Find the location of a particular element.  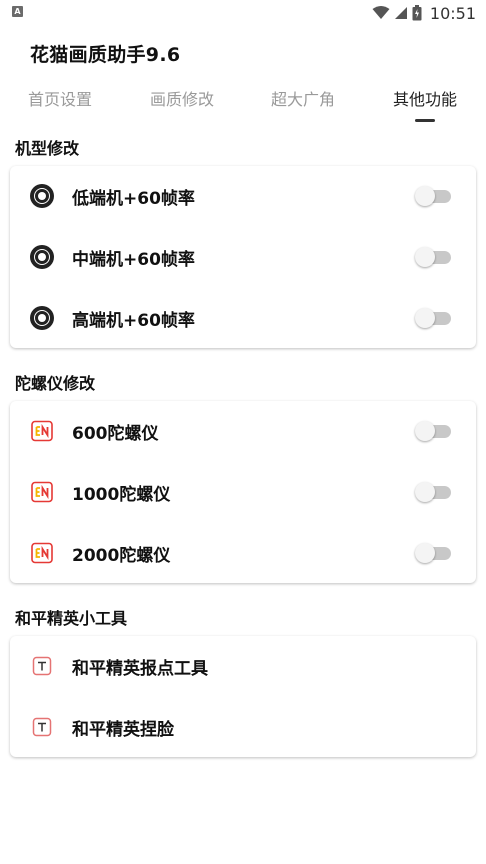

list-item: 中端机+60帧率 is located at coordinates (243, 257).